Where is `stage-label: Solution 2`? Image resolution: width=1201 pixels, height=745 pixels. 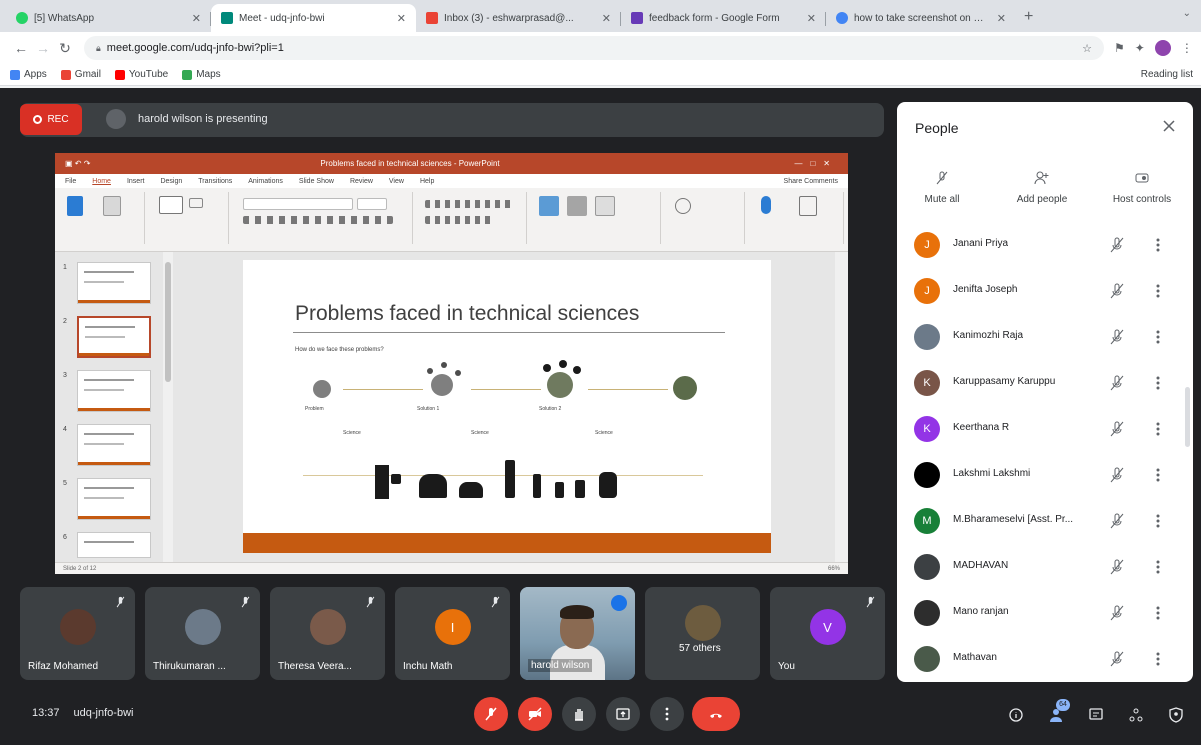
stage-label: Solution 2 is located at coordinates (550, 409).